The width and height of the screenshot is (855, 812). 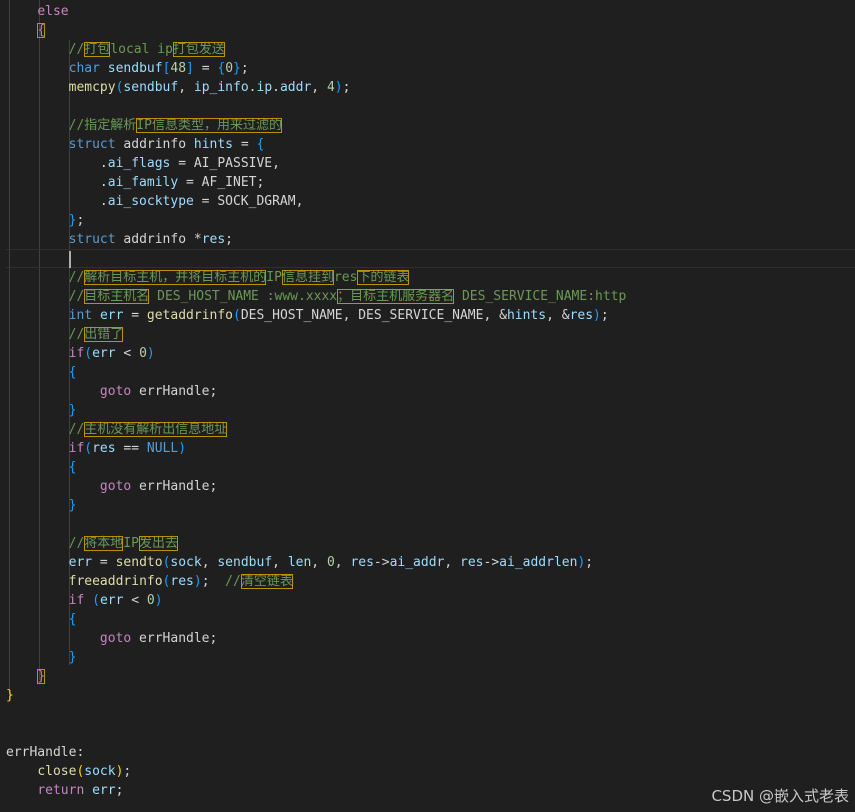 I want to click on code-line: };, so click(x=430, y=220).